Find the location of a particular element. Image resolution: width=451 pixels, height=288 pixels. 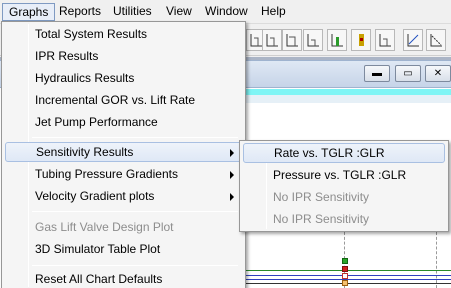

pump-chart-icon is located at coordinates (361, 40).